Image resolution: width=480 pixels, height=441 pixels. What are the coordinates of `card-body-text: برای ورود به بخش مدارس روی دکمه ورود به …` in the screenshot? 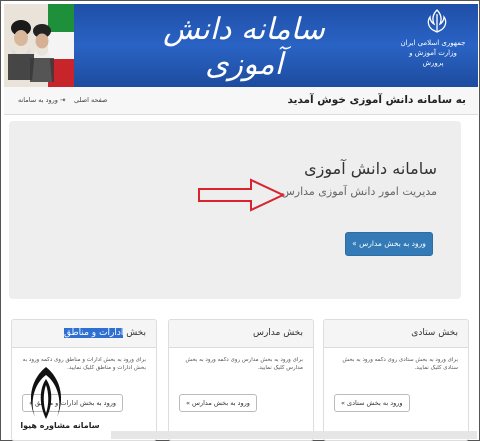 It's located at (244, 364).